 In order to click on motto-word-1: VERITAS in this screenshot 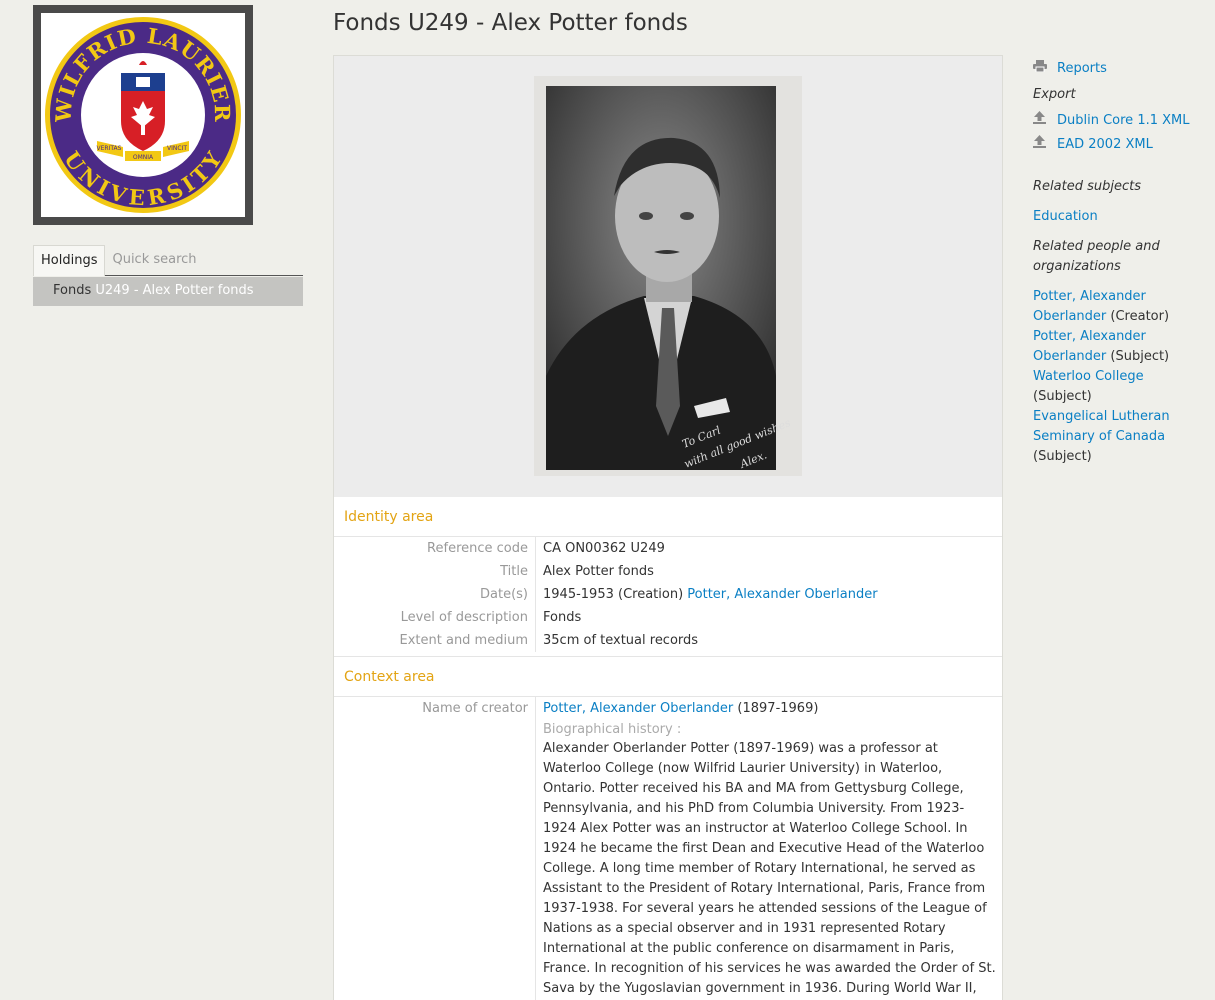, I will do `click(109, 148)`.